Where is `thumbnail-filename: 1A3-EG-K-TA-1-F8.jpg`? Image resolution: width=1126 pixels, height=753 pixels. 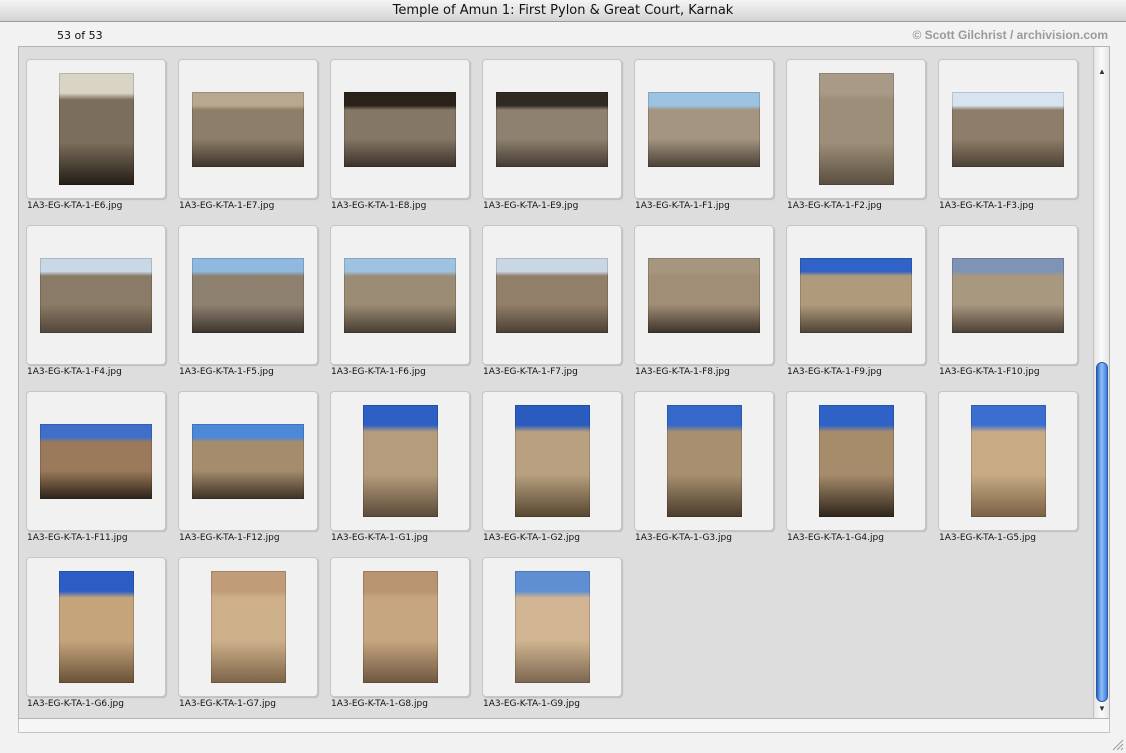
thumbnail-filename: 1A3-EG-K-TA-1-F8.jpg is located at coordinates (682, 372).